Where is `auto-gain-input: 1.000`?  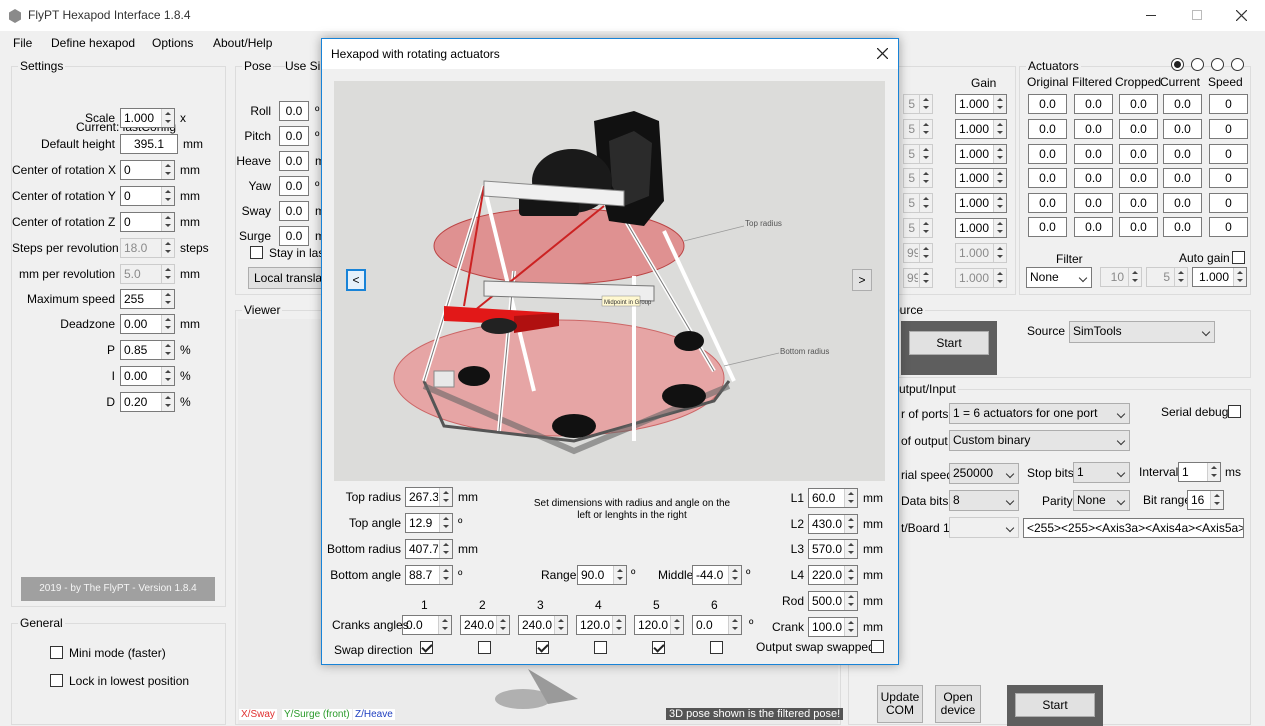
auto-gain-input: 1.000 is located at coordinates (1219, 277).